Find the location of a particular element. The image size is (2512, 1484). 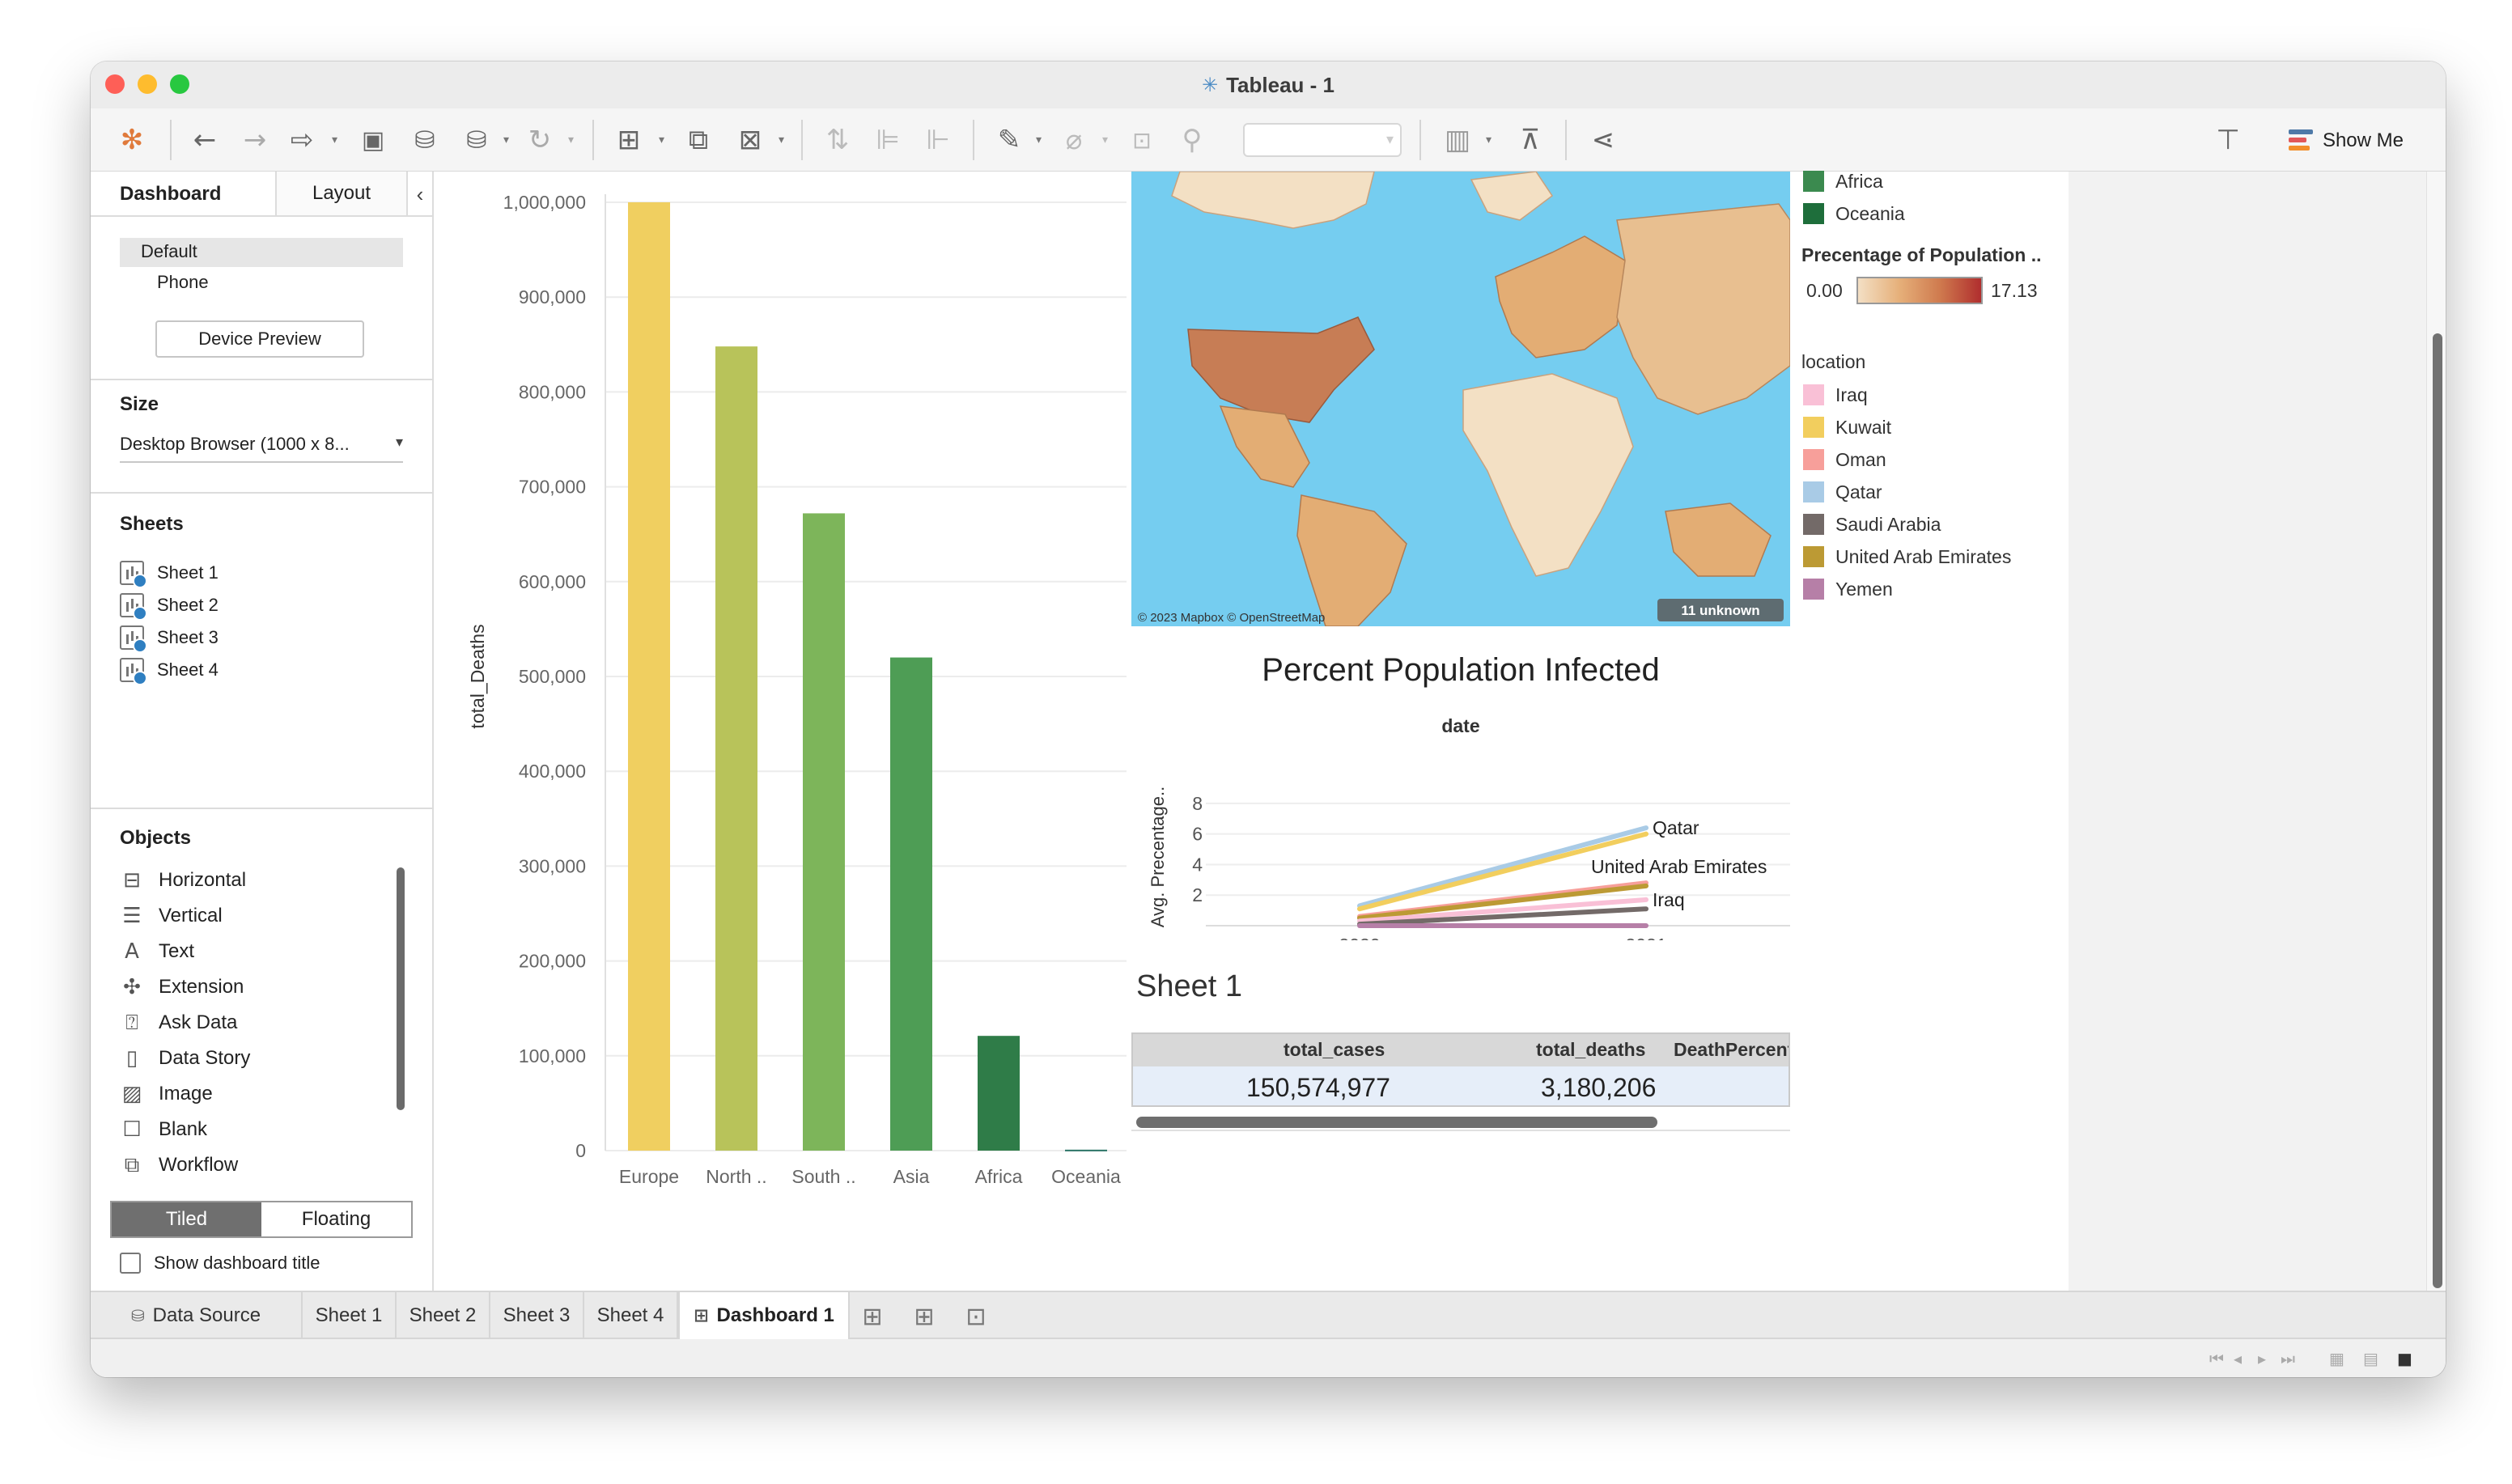

table-horizontal-scrollbar is located at coordinates (1460, 1122).